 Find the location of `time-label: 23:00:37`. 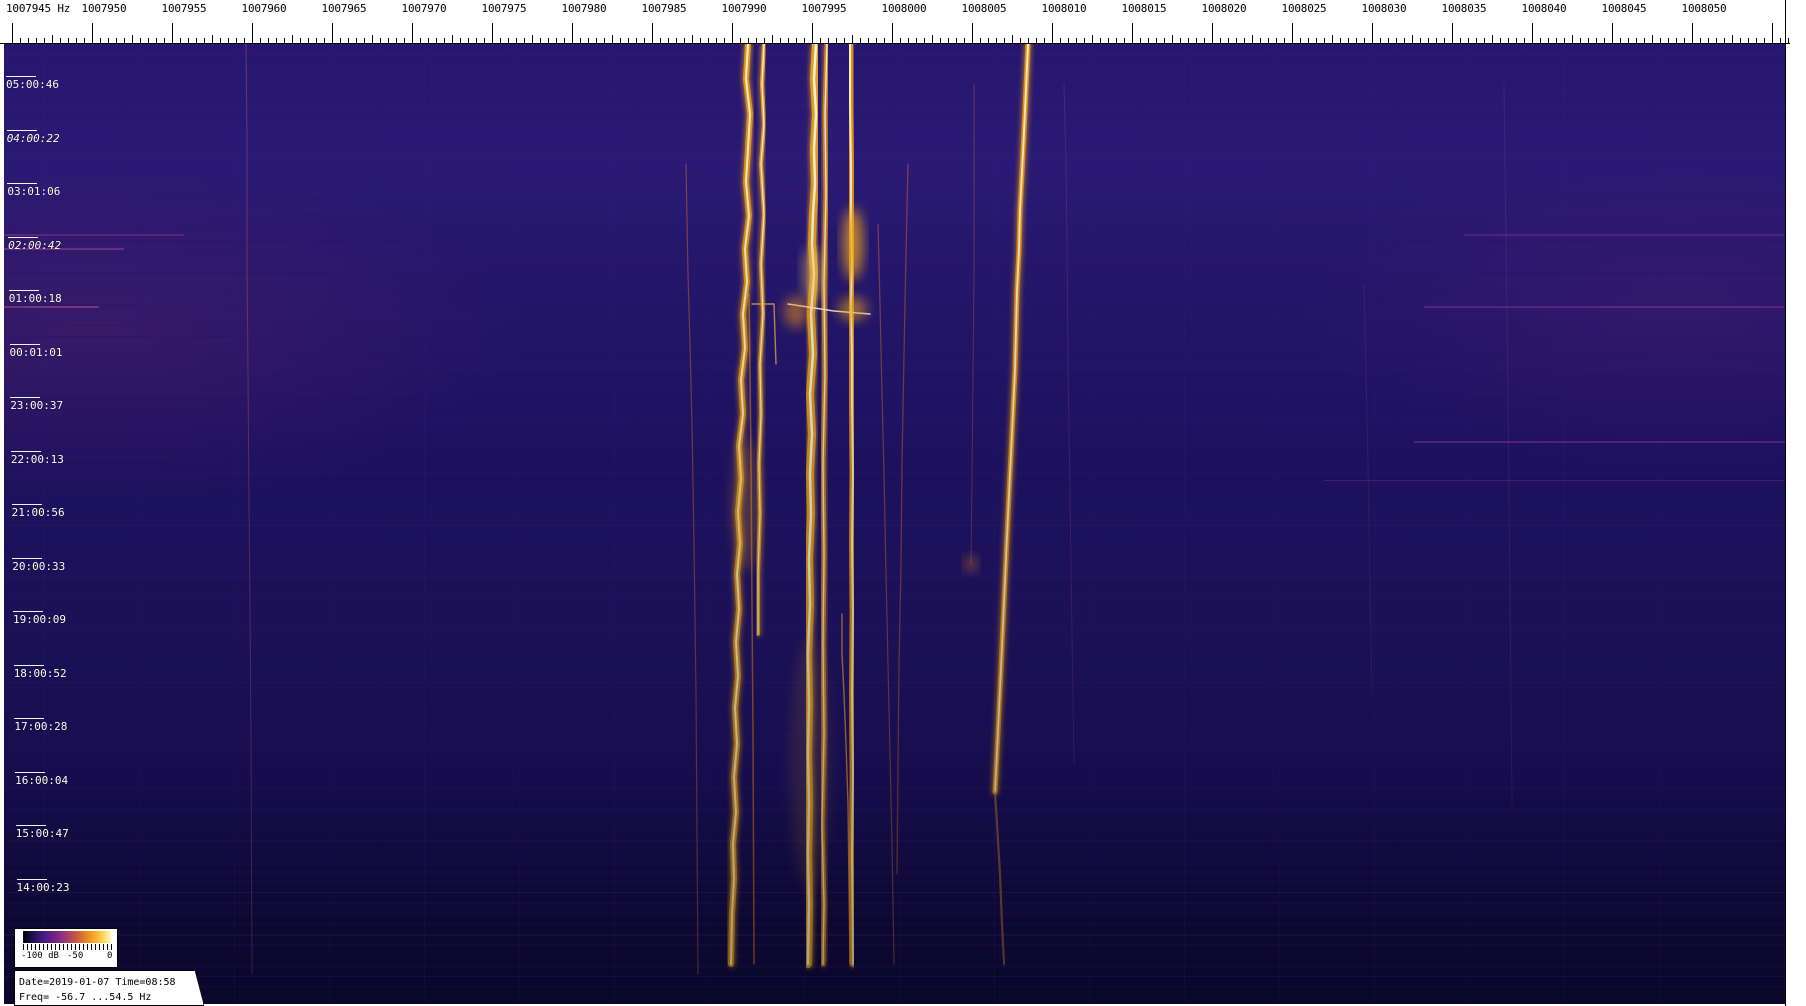

time-label: 23:00:37 is located at coordinates (37, 404).